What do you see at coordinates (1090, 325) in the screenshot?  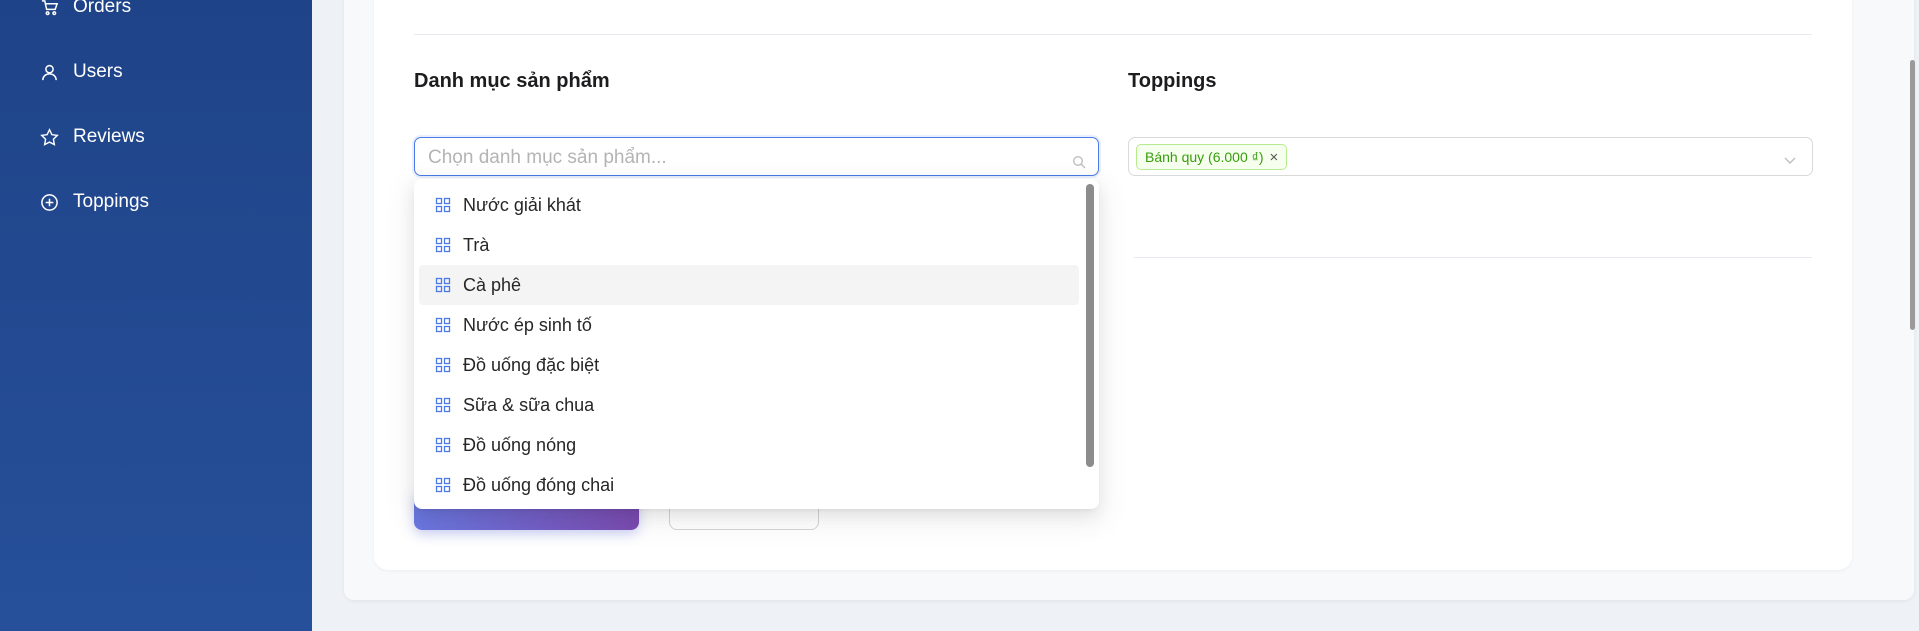 I see `dropdown-scrollbar` at bounding box center [1090, 325].